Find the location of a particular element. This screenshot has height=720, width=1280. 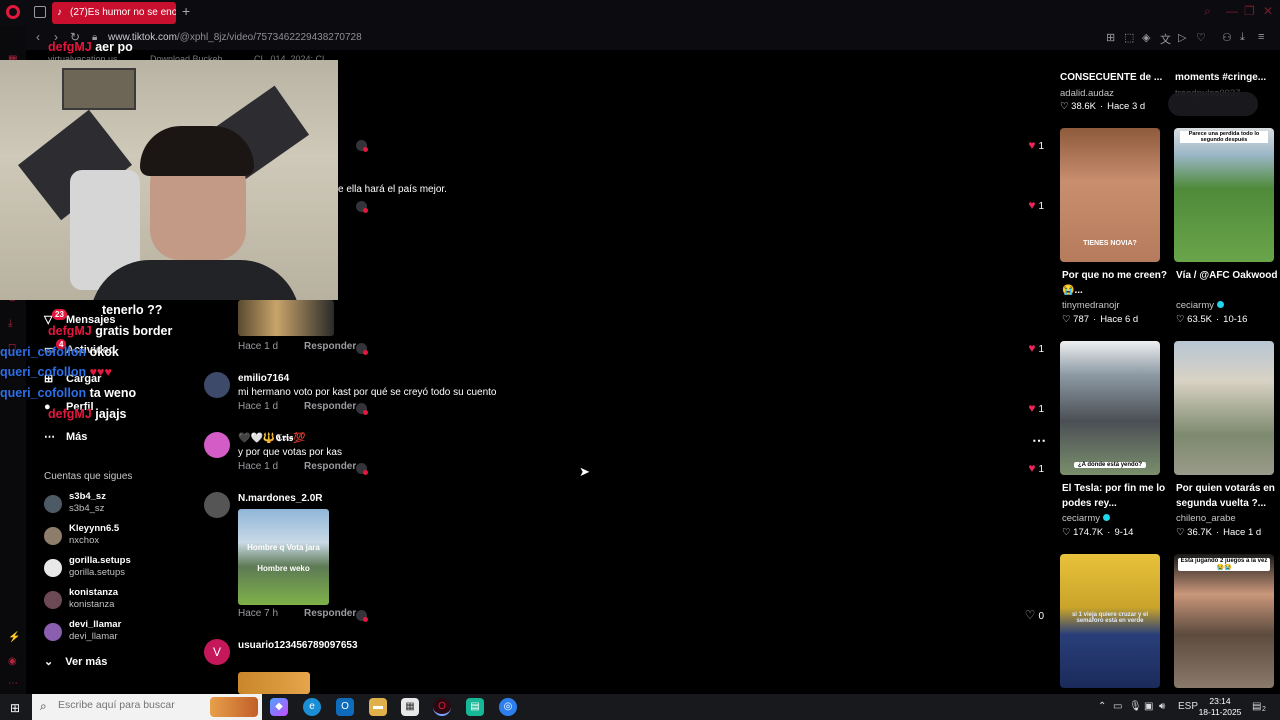

video-thumbnail: TIENES NOVIA? is located at coordinates (1110, 195).